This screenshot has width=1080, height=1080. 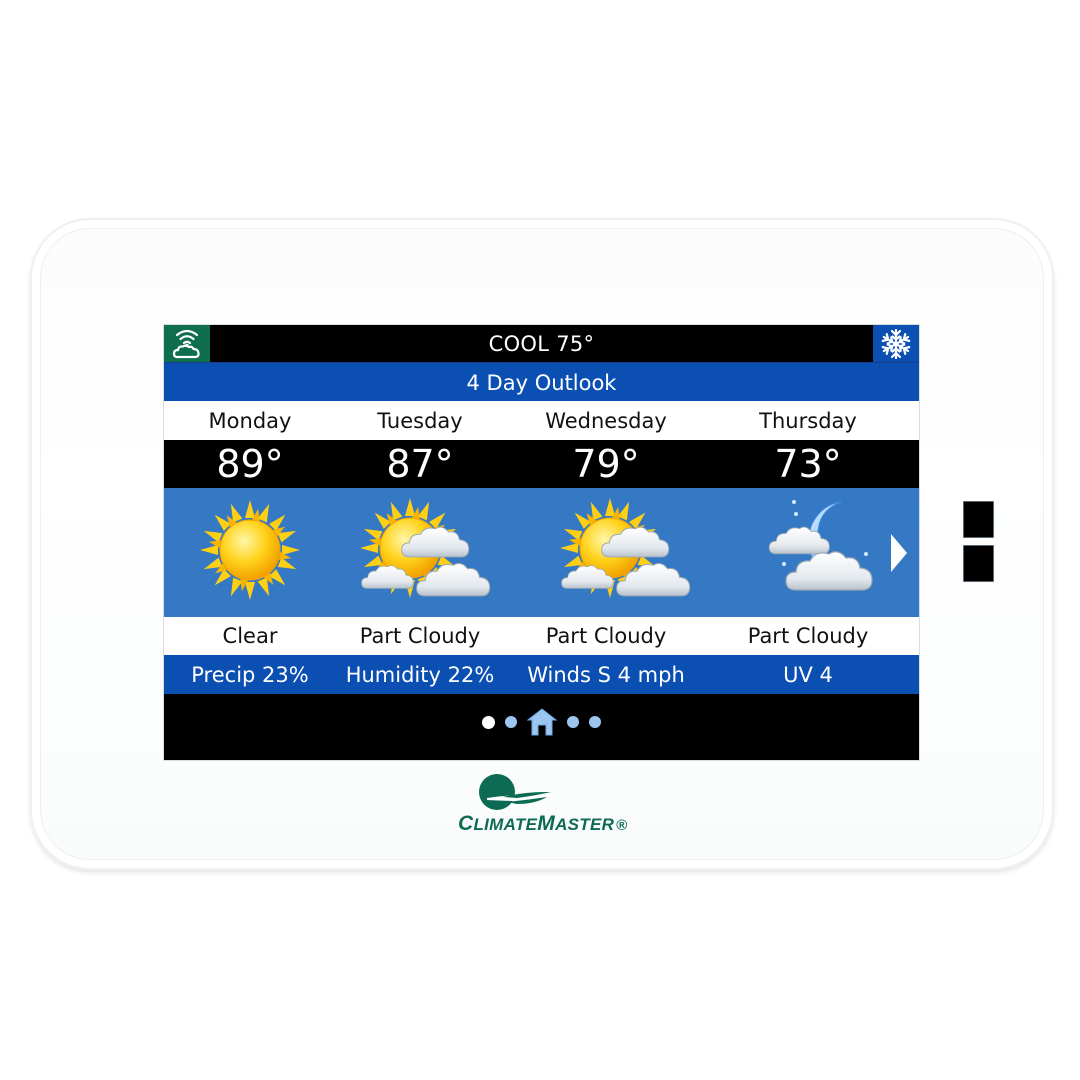 What do you see at coordinates (250, 636) in the screenshot?
I see `condition-label: Clear` at bounding box center [250, 636].